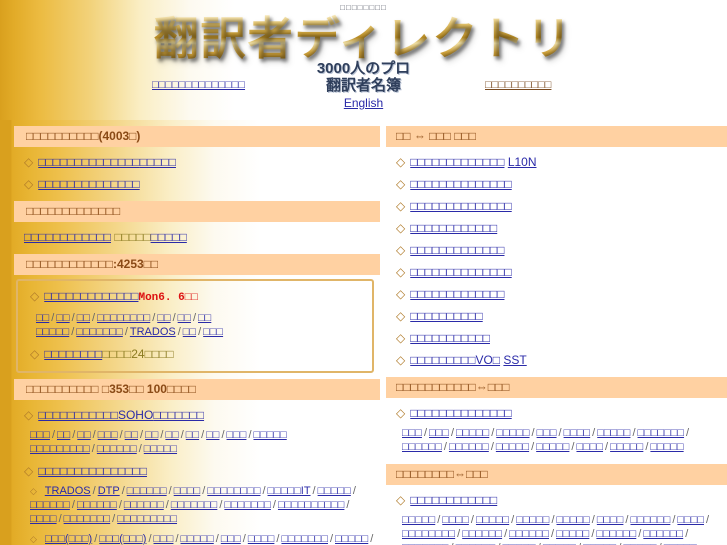 This screenshot has height=545, width=727. Describe the element at coordinates (73, 354) in the screenshot. I see `register-link-2: □□□□□□□□` at that location.